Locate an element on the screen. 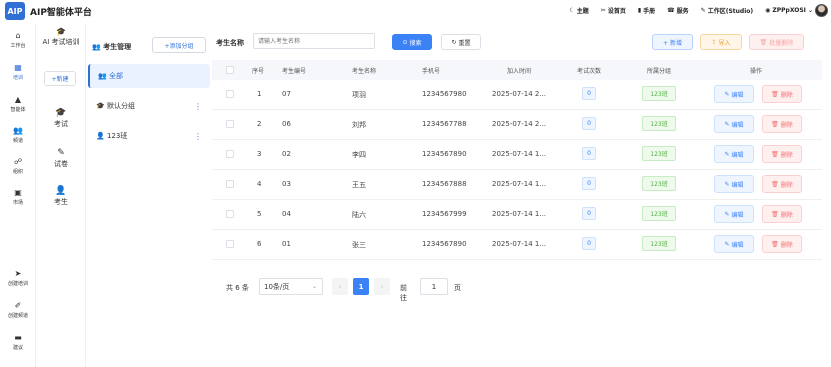 This screenshot has height=367, width=831. nav-manual: ▮ 手册 is located at coordinates (646, 10).